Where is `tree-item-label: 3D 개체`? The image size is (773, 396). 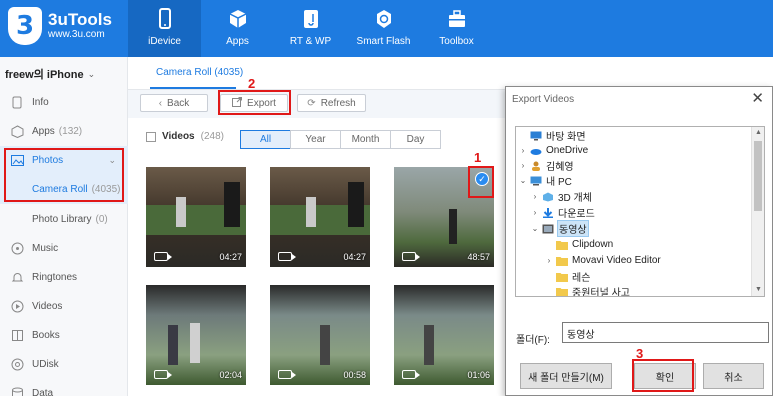 tree-item-label: 3D 개체 is located at coordinates (575, 198).